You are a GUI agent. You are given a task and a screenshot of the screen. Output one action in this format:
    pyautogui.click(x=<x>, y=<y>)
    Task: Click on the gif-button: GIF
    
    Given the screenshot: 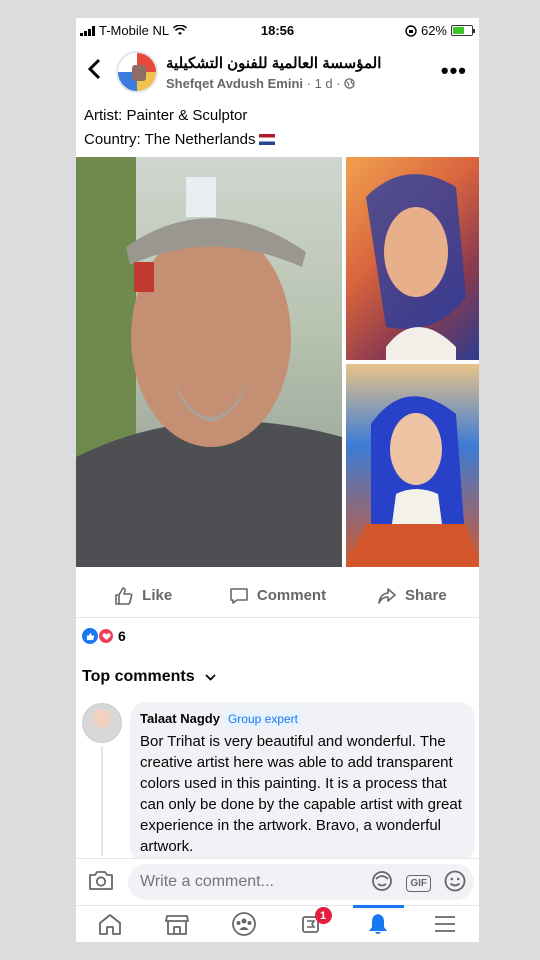 What is the action you would take?
    pyautogui.click(x=418, y=883)
    